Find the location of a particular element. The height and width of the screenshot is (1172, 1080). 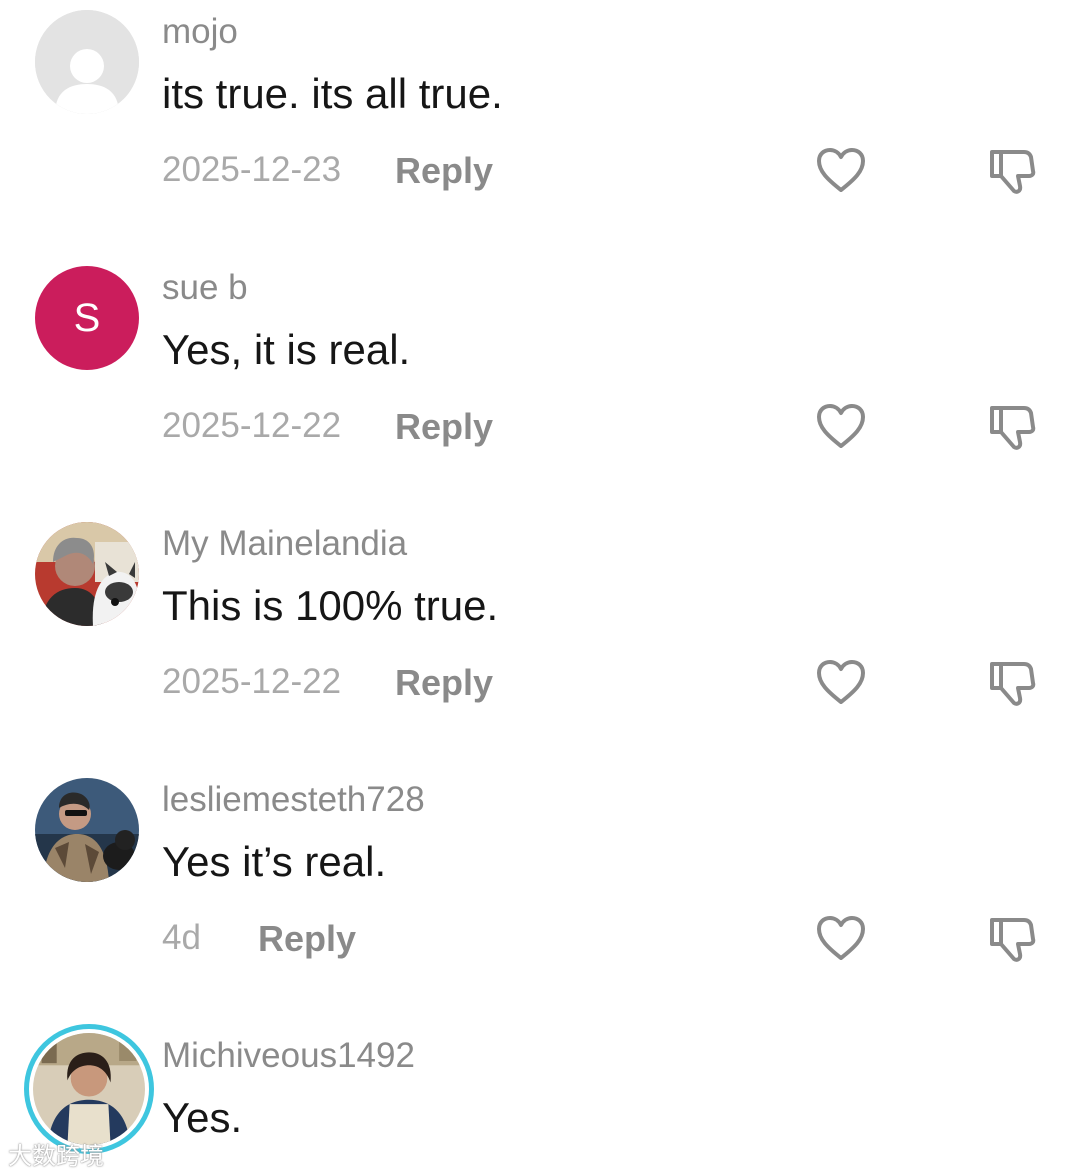

comment-username: My Mainelandia is located at coordinates (284, 544).